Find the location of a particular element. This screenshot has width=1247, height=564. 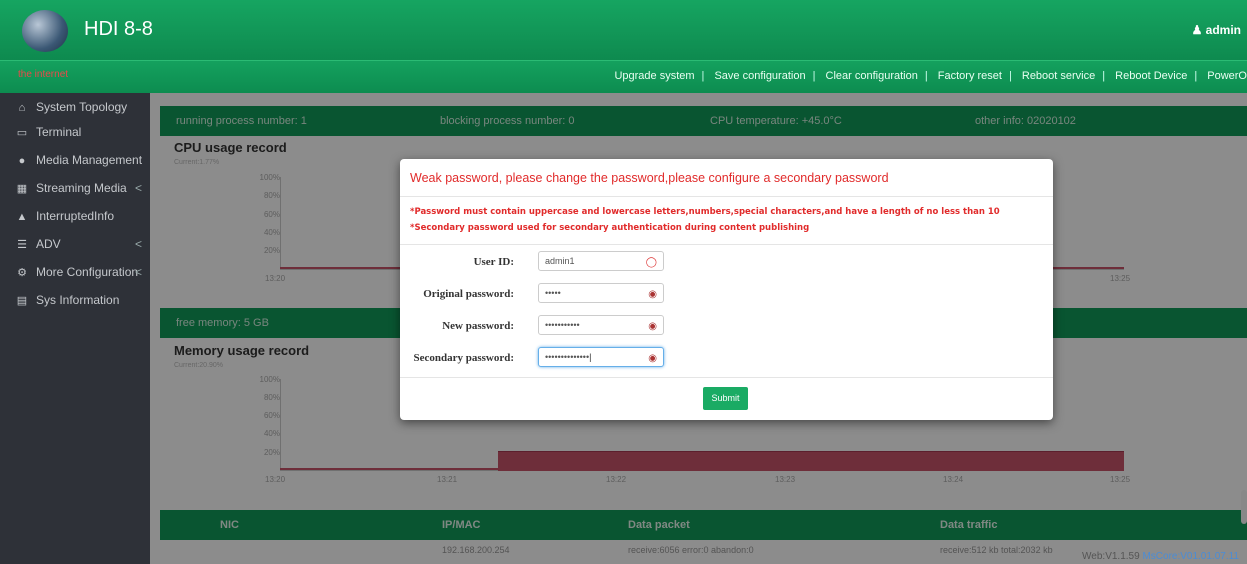

sidebar-item-label: Sys Information is located at coordinates (78, 300).